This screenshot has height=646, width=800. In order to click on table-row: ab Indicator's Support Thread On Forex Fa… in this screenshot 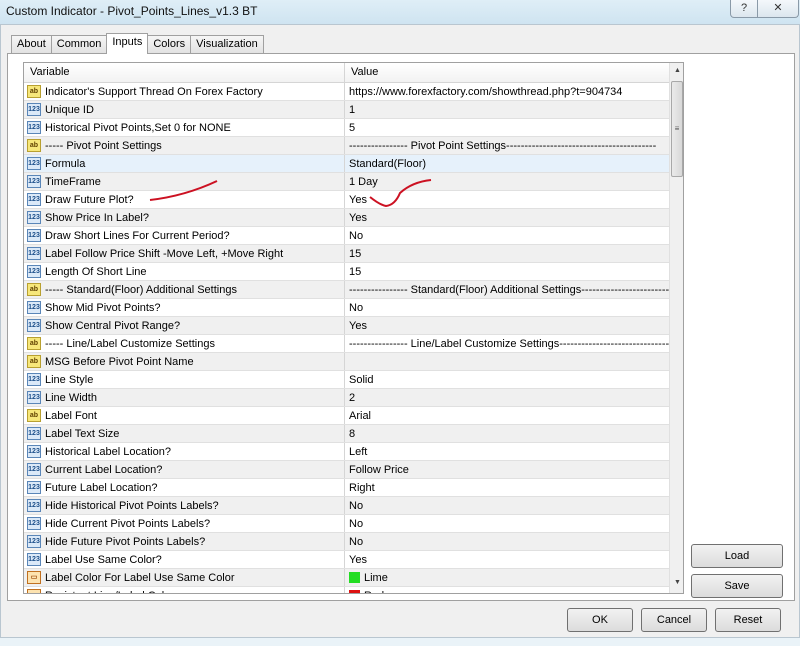, I will do `click(353, 92)`.